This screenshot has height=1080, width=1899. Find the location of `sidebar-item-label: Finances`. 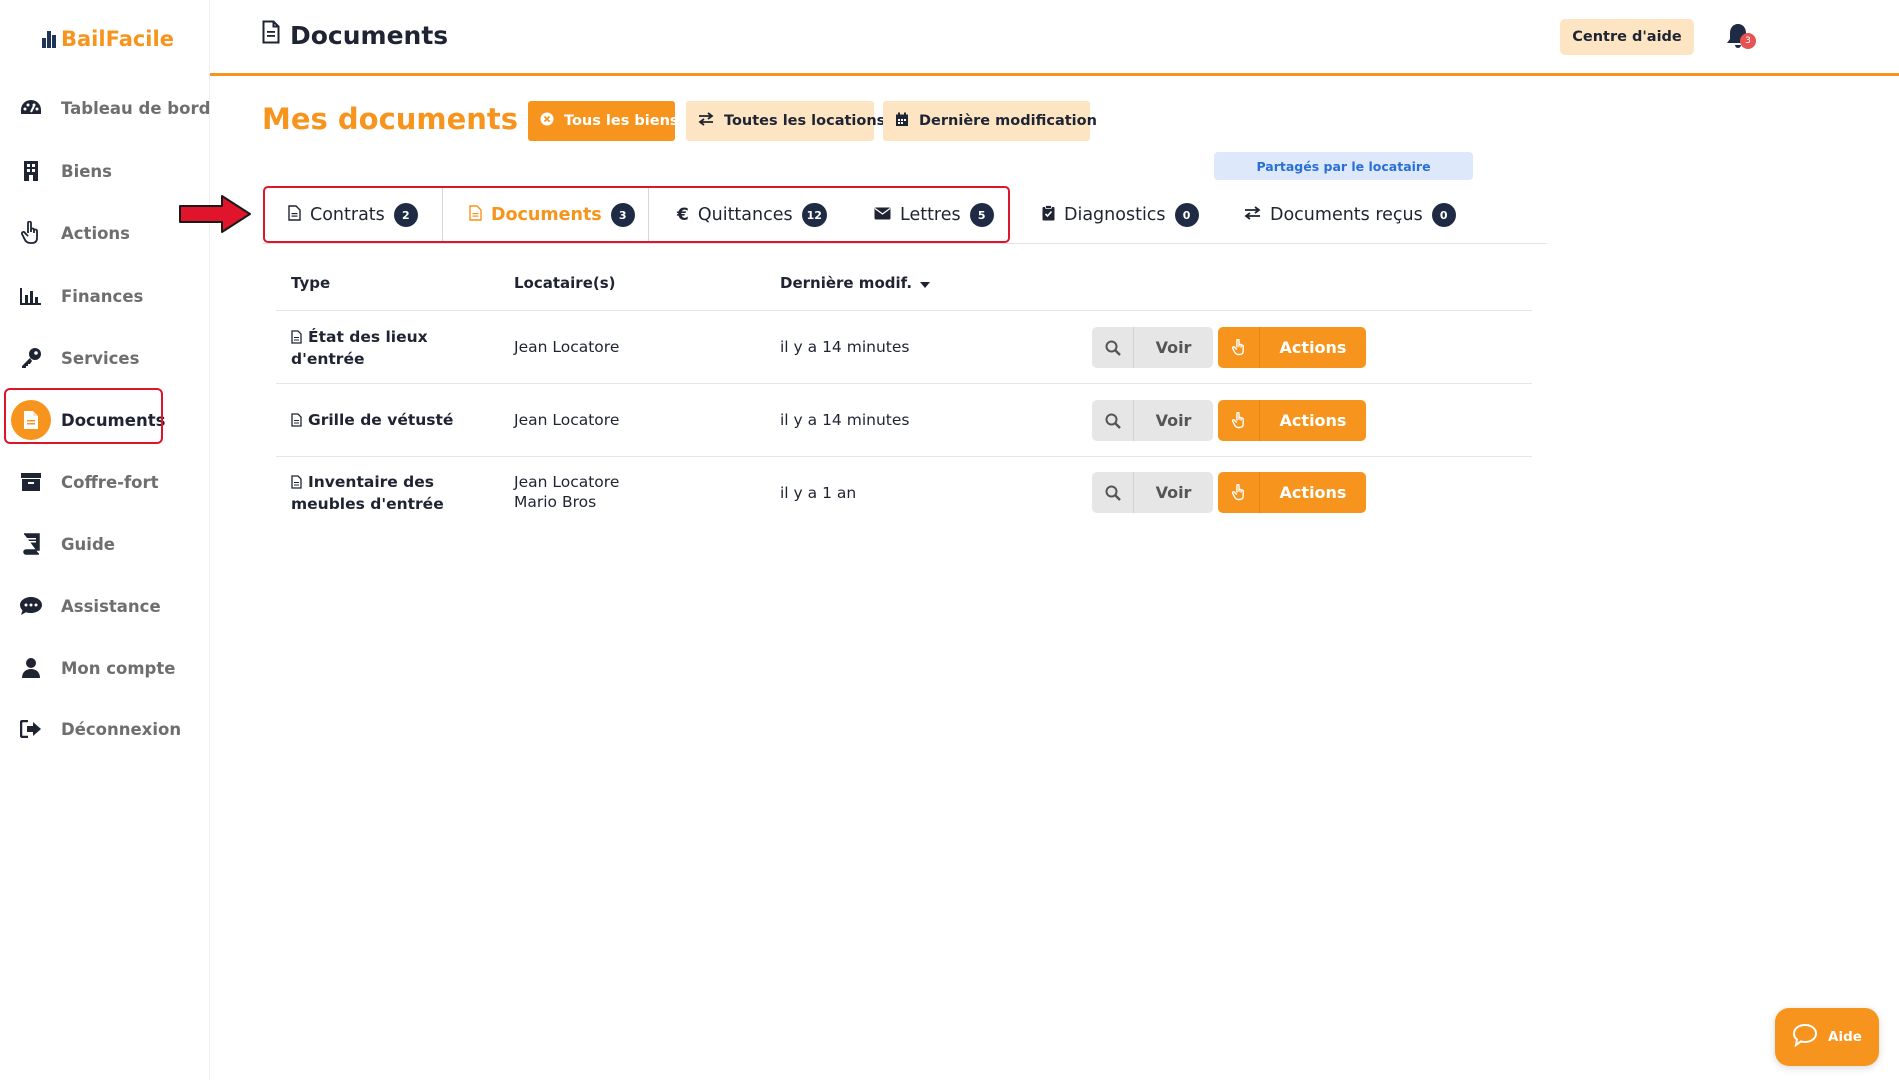

sidebar-item-label: Finances is located at coordinates (102, 296).